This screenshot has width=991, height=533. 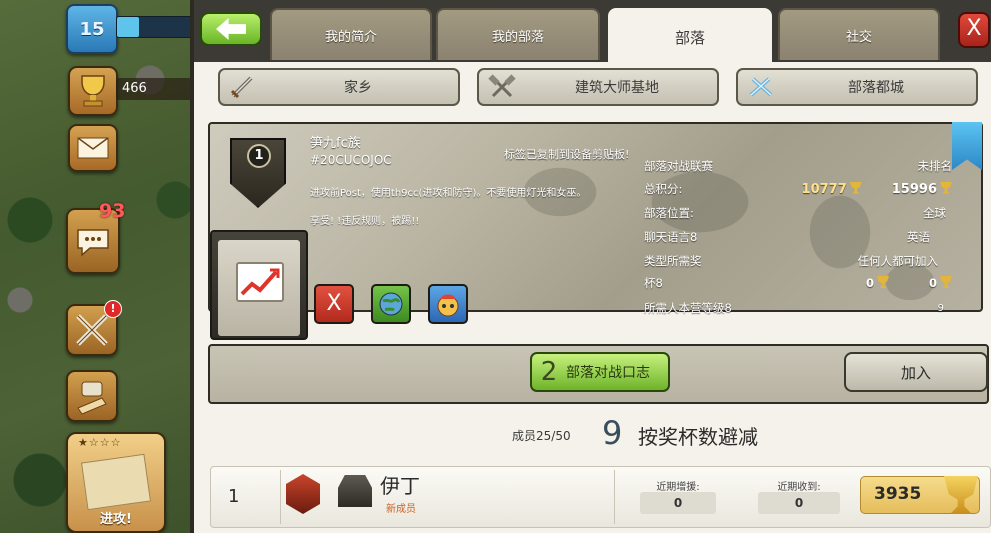 What do you see at coordinates (914, 189) in the screenshot?
I see `clan-versus-points: 15996` at bounding box center [914, 189].